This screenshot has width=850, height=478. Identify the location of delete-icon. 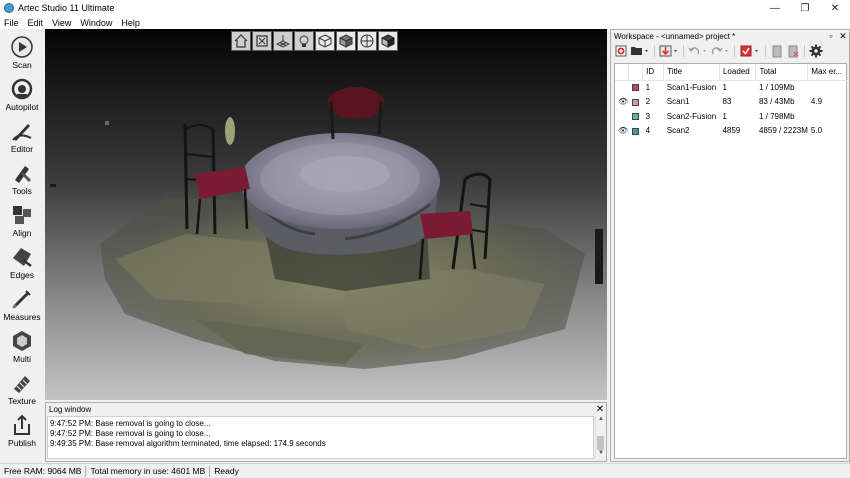
(793, 51).